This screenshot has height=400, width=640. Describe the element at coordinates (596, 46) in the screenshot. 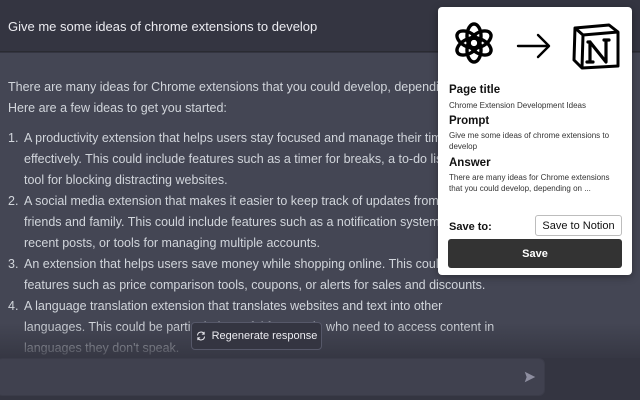

I see `notion-logo-icon` at that location.